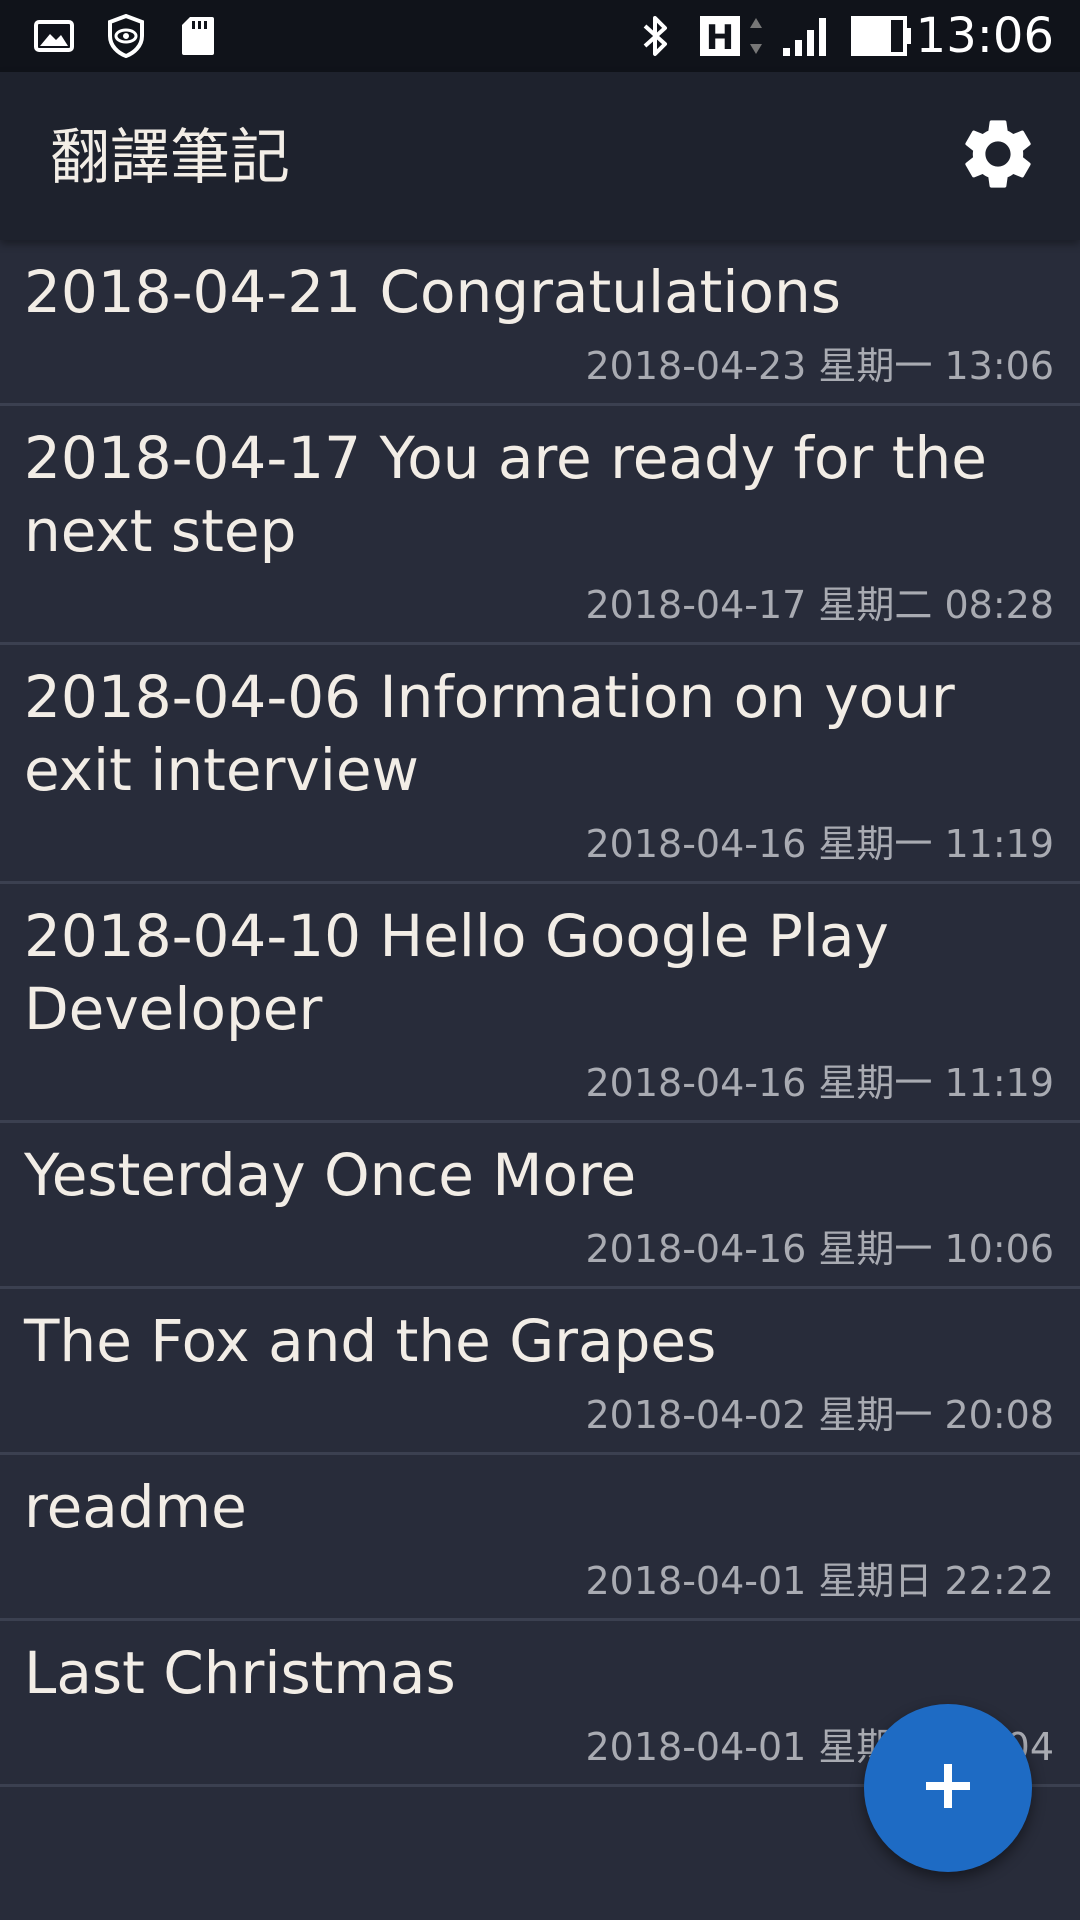  I want to click on settings-button, so click(998, 156).